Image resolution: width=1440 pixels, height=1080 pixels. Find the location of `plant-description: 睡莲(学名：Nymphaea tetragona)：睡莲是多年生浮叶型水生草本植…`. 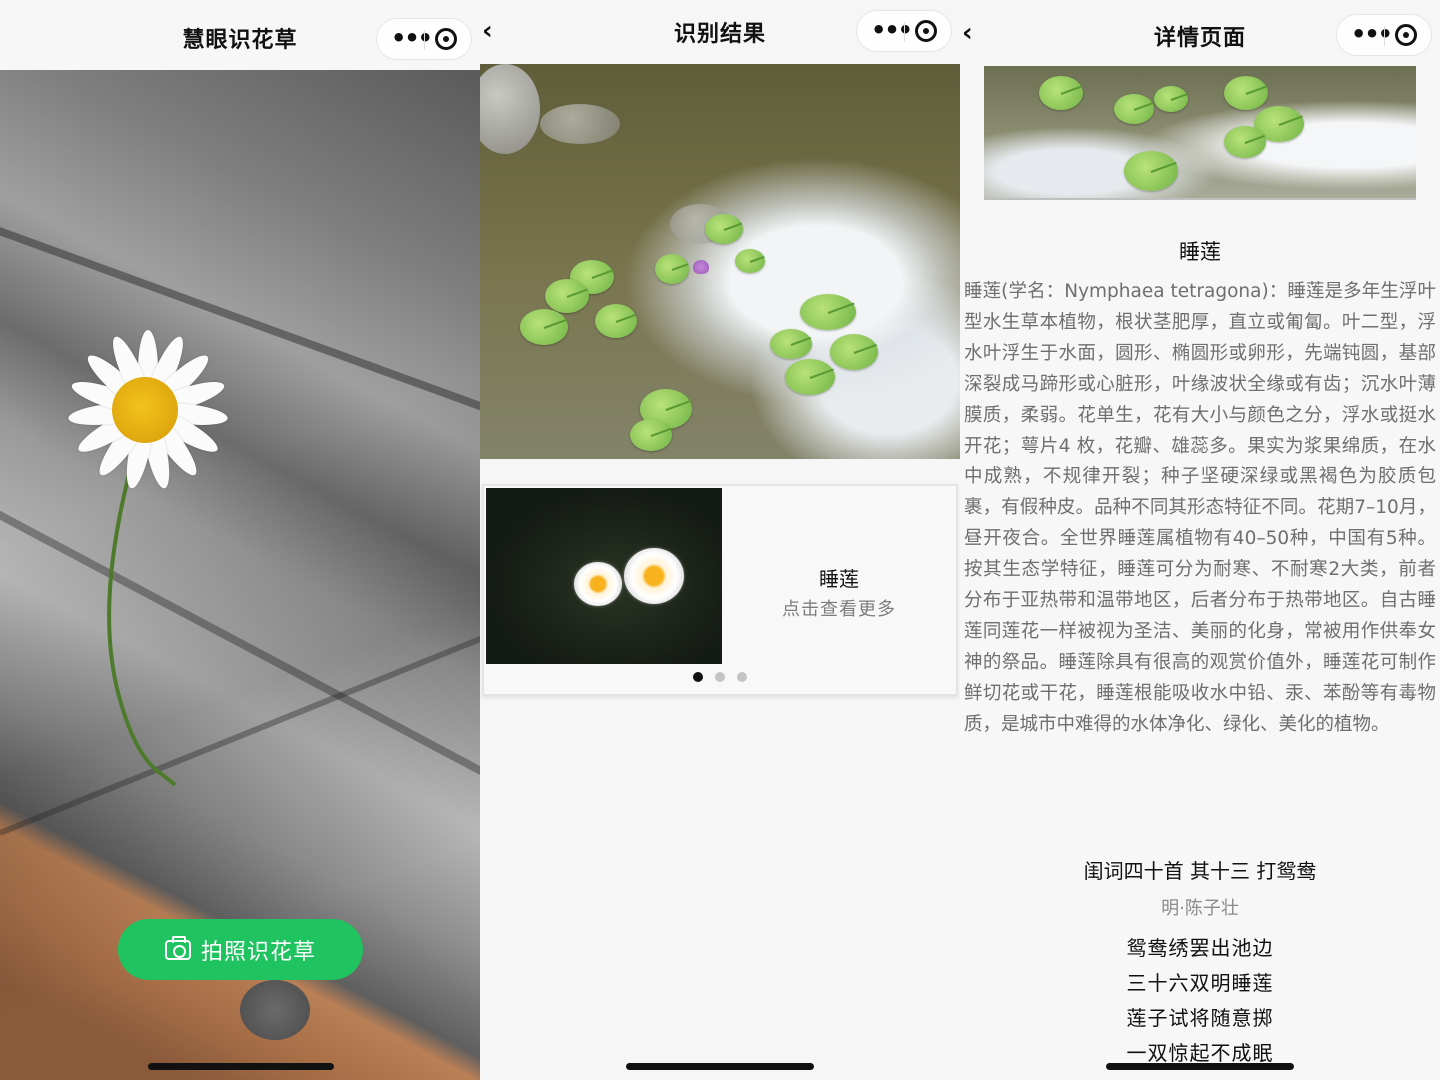

plant-description: 睡莲(学名：Nymphaea tetragona)：睡莲是多年生浮叶型水生草本植… is located at coordinates (1200, 508).